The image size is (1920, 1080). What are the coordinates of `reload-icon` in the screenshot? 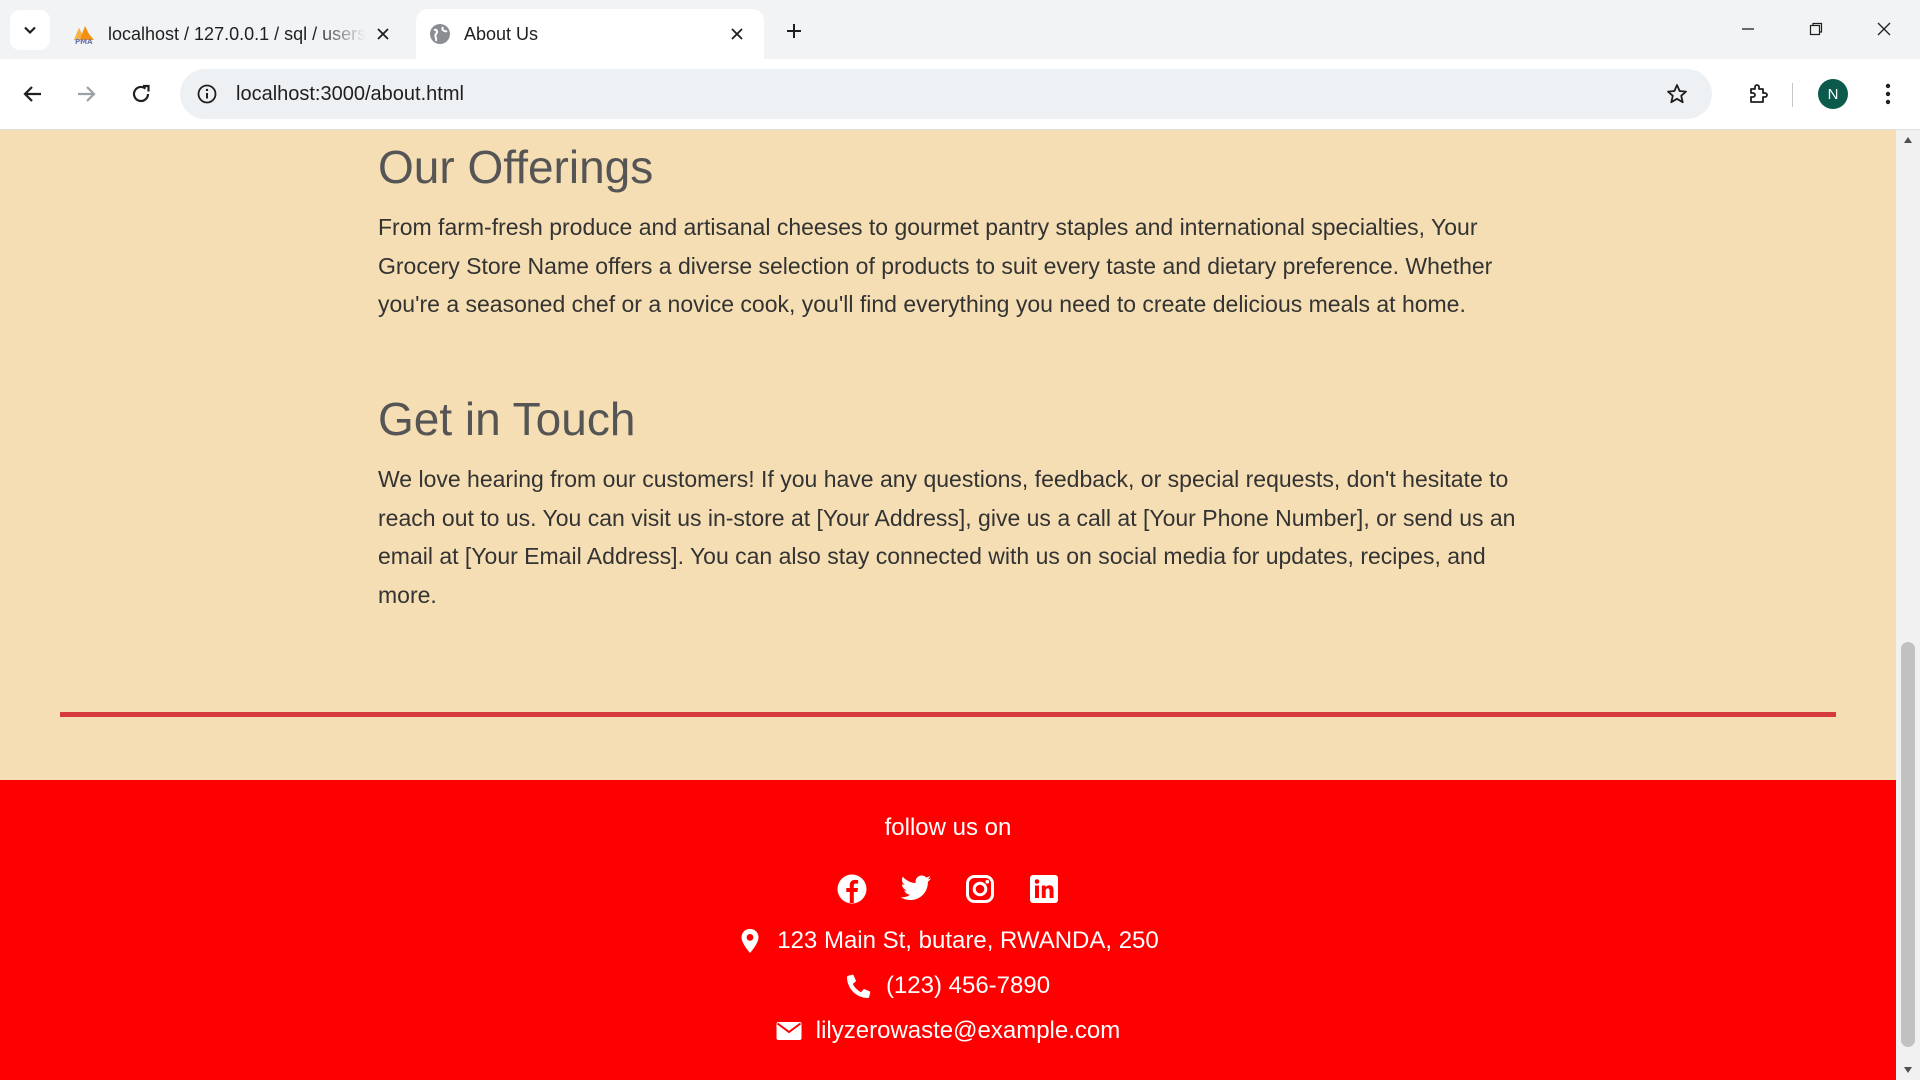 It's located at (141, 93).